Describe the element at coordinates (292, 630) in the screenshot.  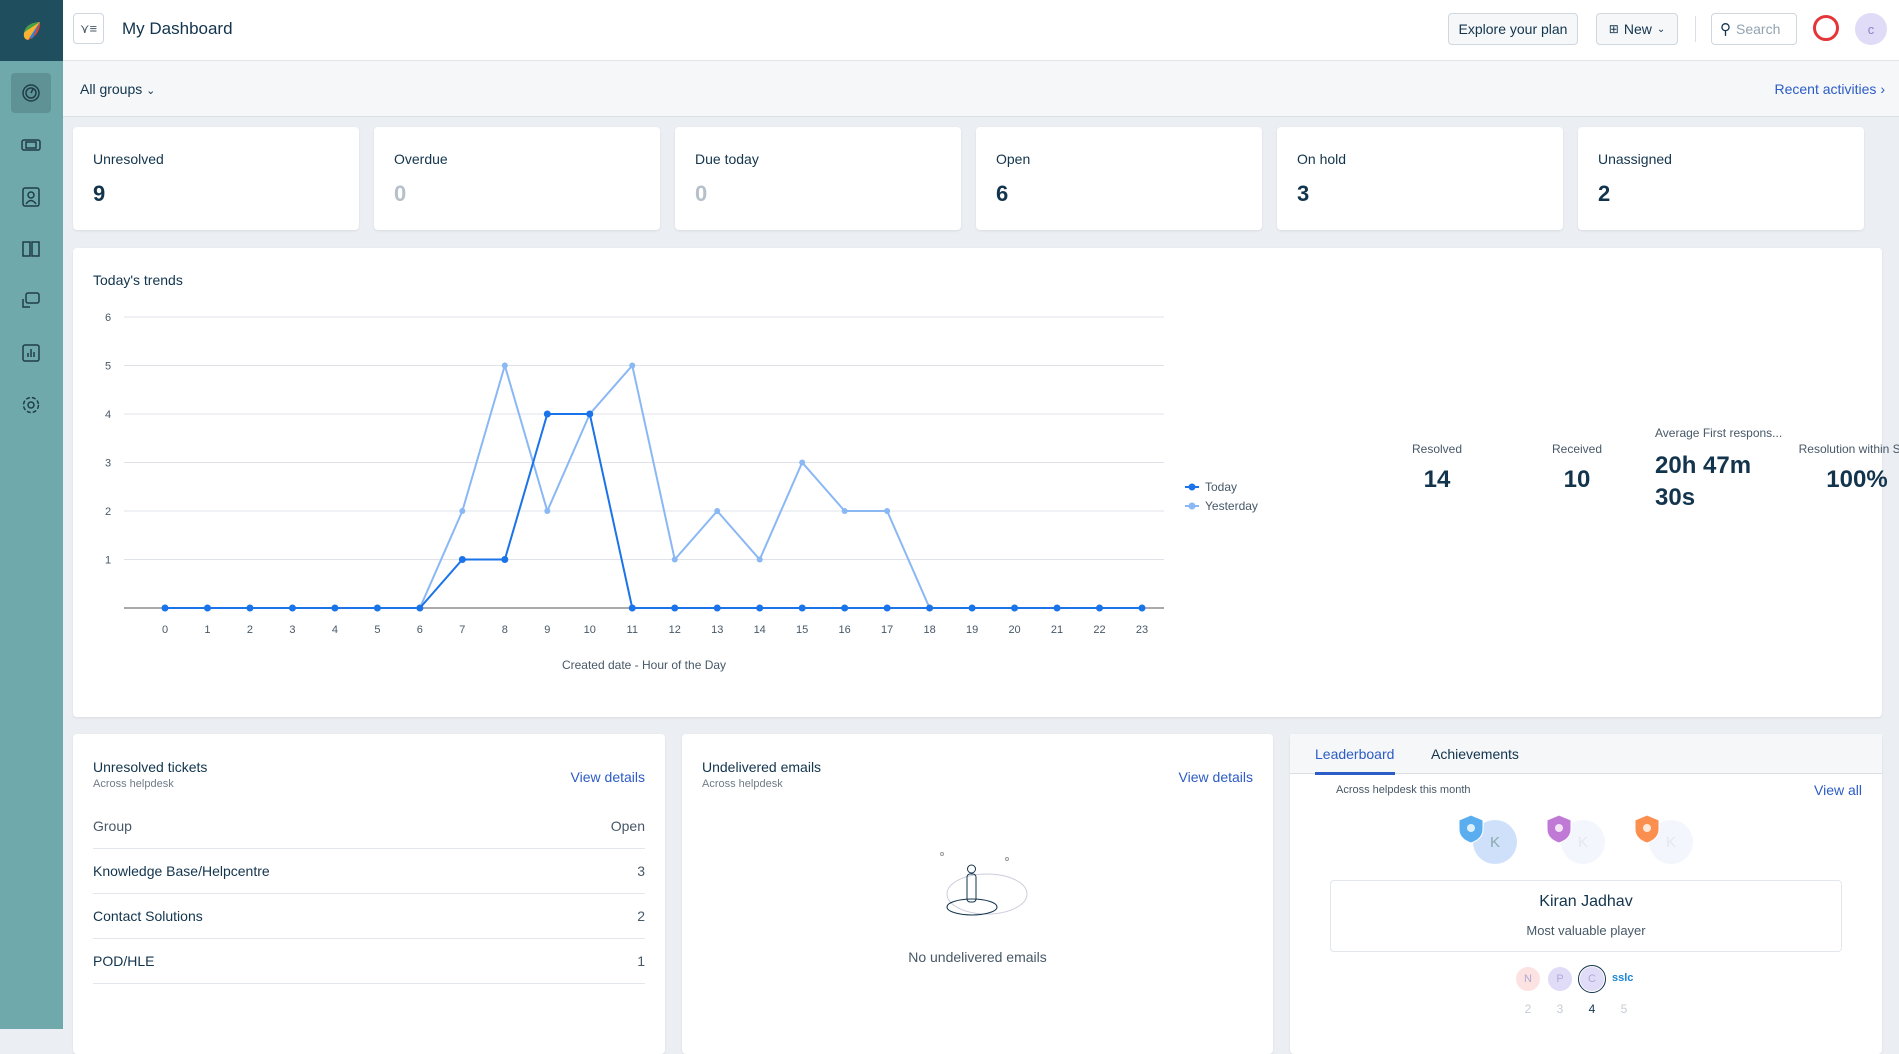
I see `x-tick-label: 3` at that location.